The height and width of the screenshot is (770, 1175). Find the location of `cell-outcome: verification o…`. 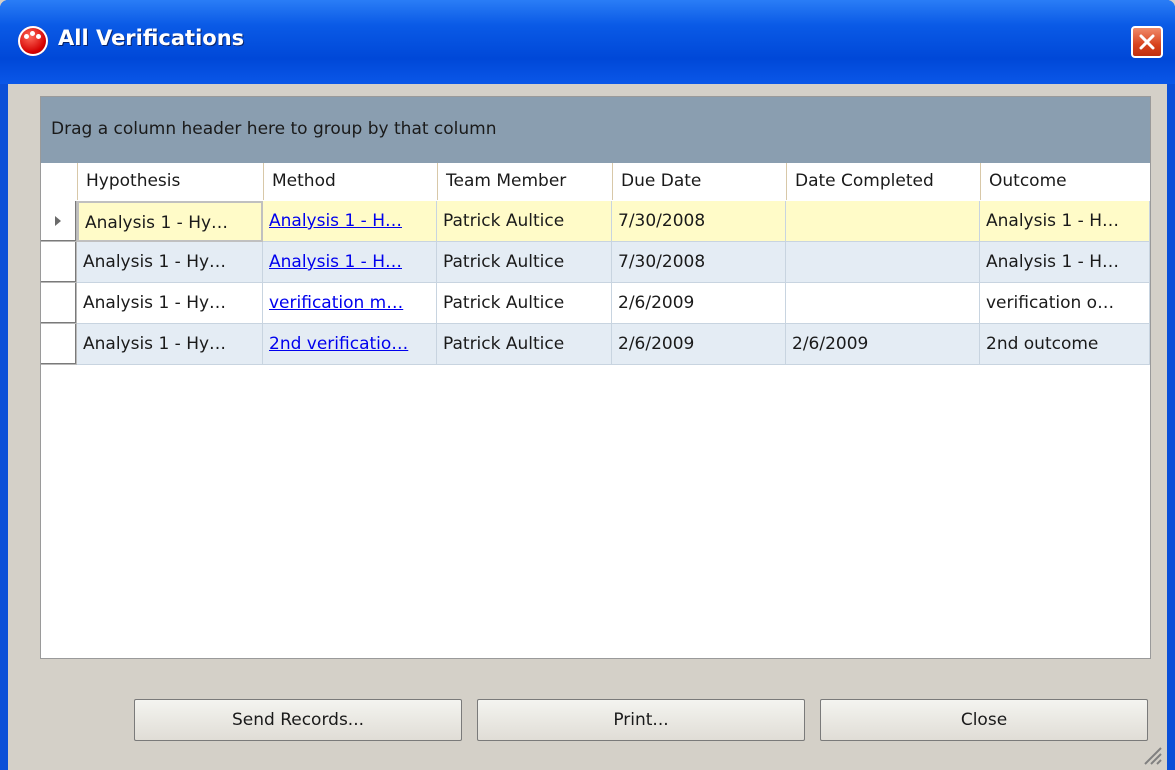

cell-outcome: verification o… is located at coordinates (1065, 303).